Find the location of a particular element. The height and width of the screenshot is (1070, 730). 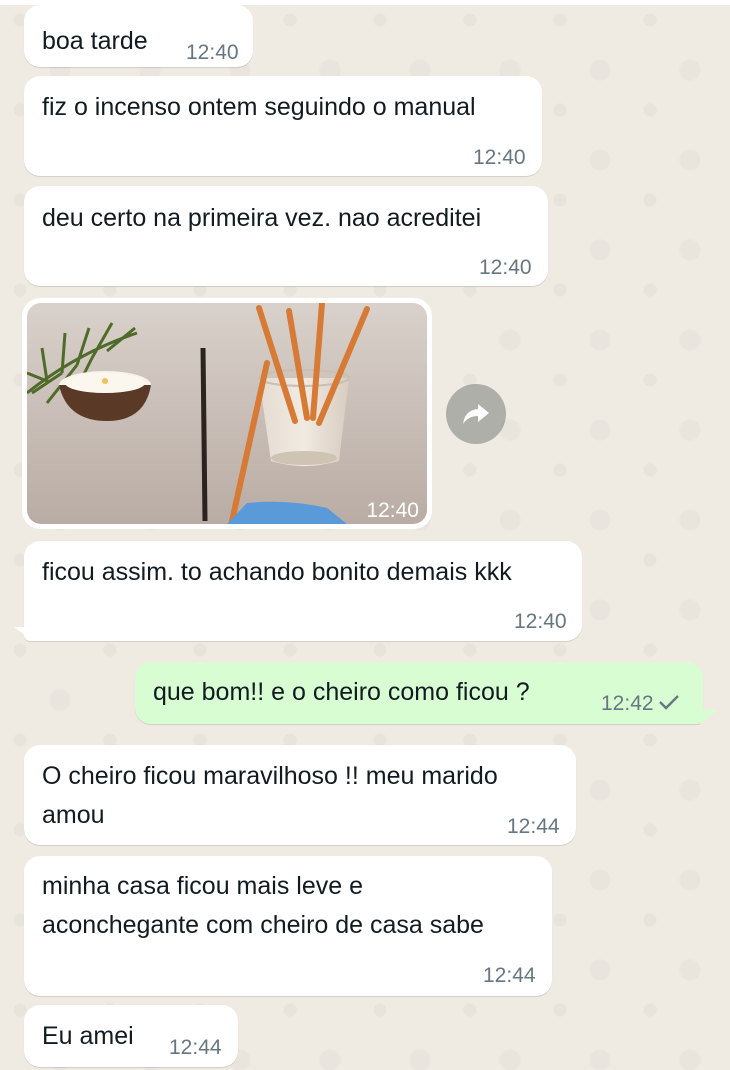

photo-message: 12:40 is located at coordinates (227, 413).